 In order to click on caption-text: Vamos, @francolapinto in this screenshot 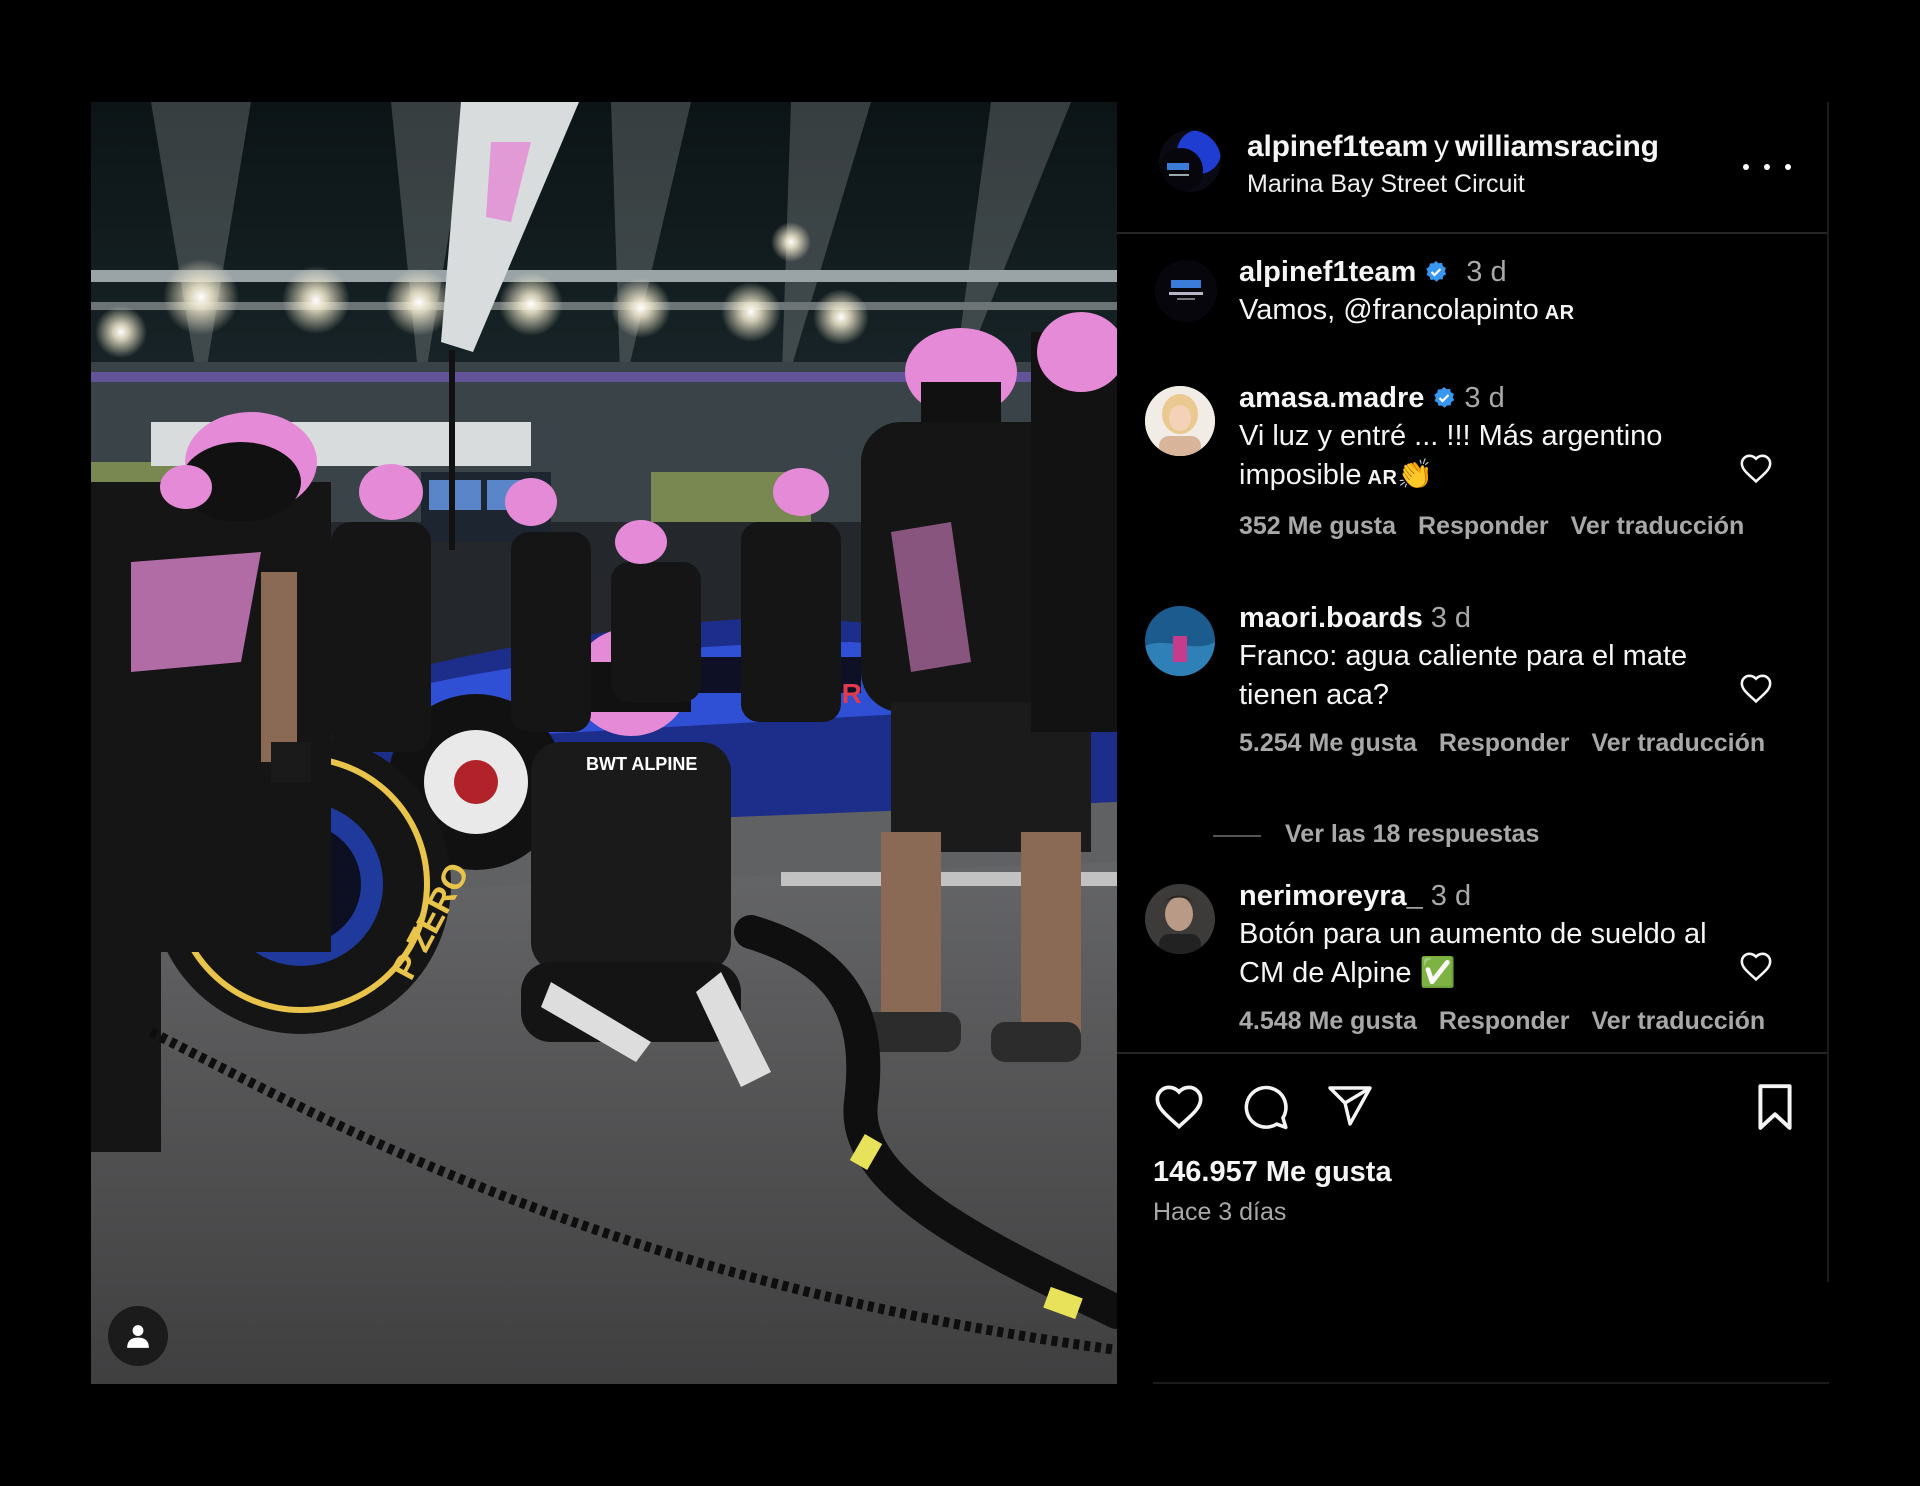, I will do `click(1389, 310)`.